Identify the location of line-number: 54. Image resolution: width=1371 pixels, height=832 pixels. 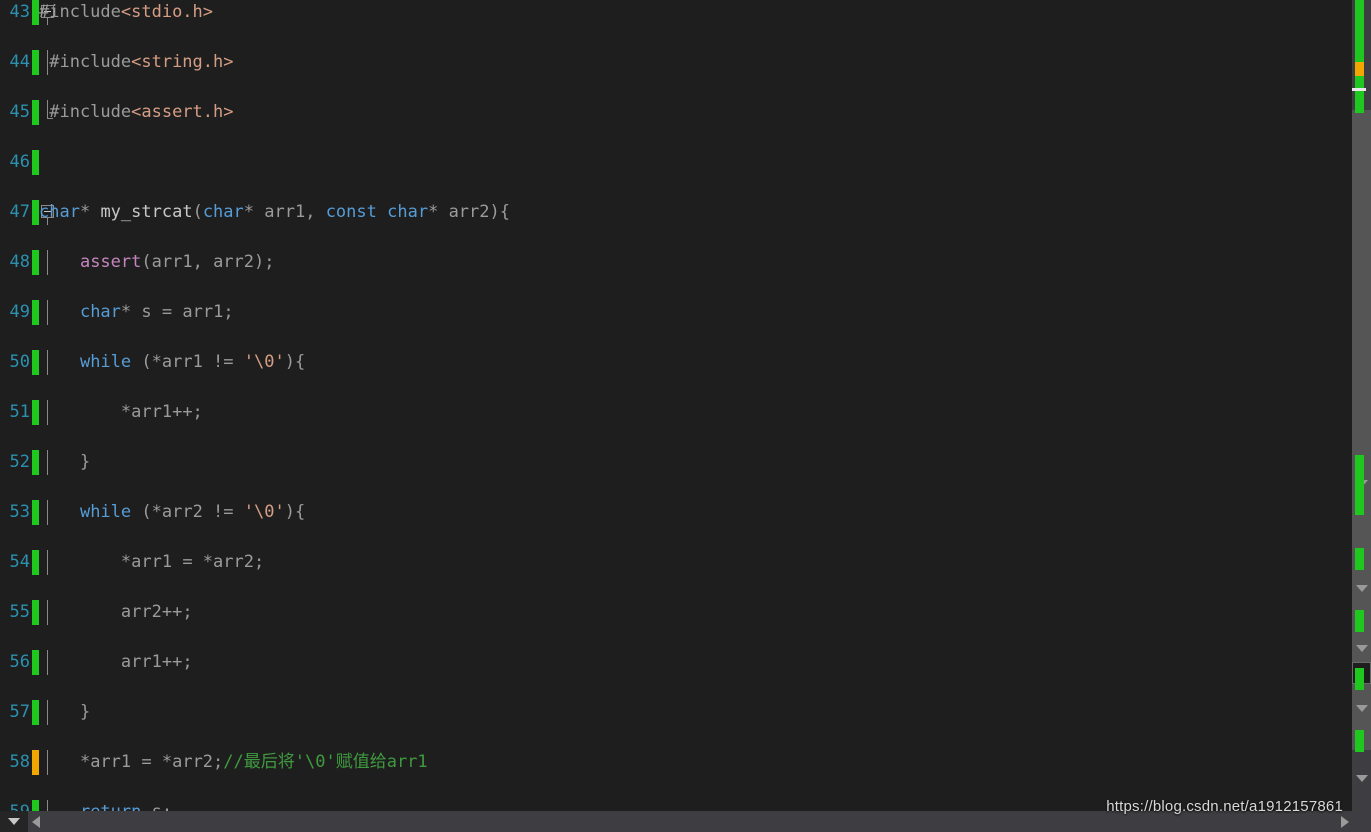
(19, 562).